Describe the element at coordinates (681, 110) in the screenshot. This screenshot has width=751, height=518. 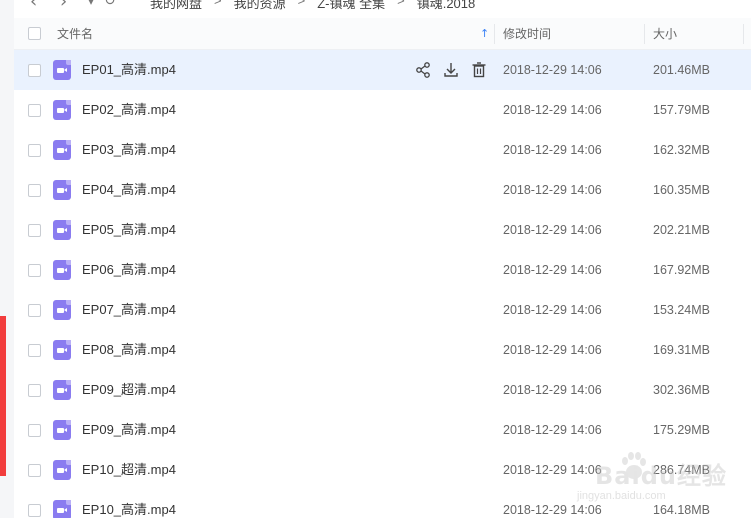
I see `file-size: 157.79MB` at that location.